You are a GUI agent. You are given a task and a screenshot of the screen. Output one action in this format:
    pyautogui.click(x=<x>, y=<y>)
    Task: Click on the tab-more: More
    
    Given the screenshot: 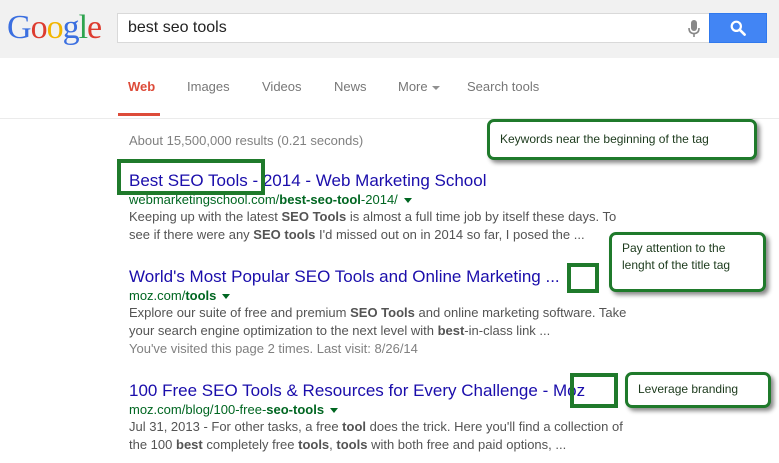 What is the action you would take?
    pyautogui.click(x=419, y=86)
    